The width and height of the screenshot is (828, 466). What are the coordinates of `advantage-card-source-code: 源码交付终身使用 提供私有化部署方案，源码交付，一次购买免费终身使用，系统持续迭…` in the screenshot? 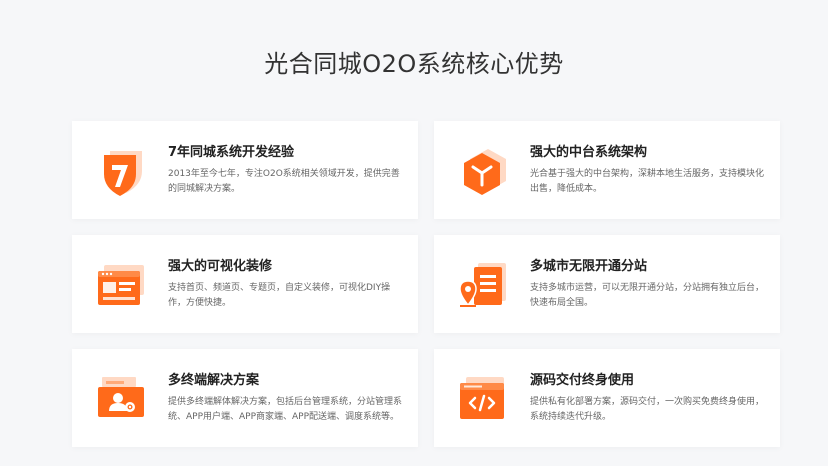 It's located at (607, 398).